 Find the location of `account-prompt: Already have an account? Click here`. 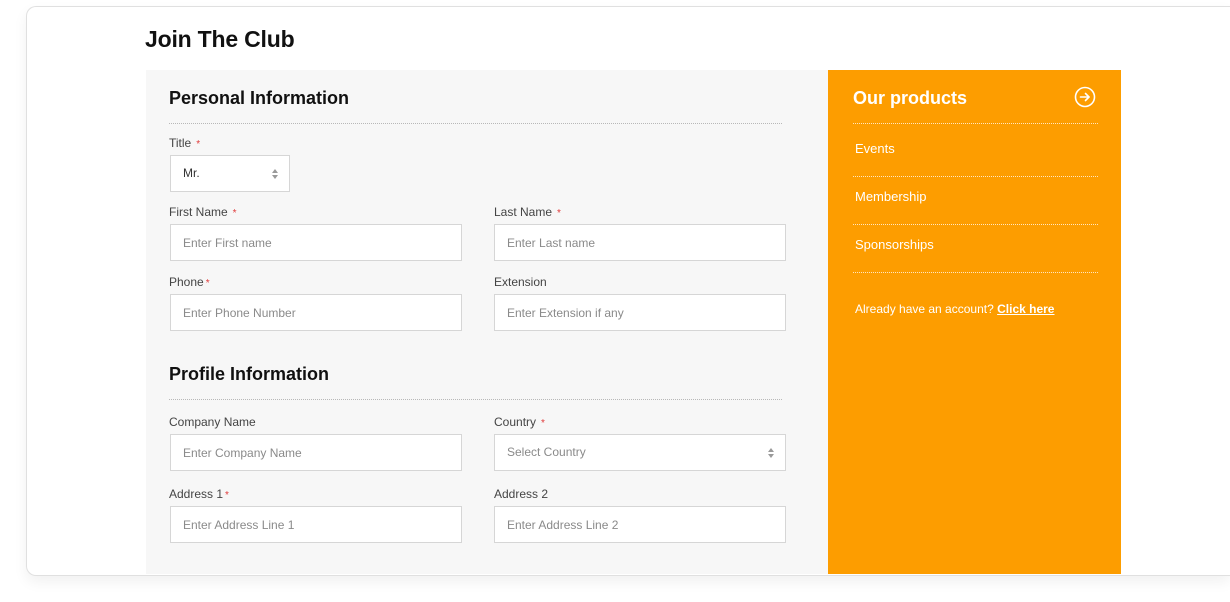

account-prompt: Already have an account? Click here is located at coordinates (954, 309).